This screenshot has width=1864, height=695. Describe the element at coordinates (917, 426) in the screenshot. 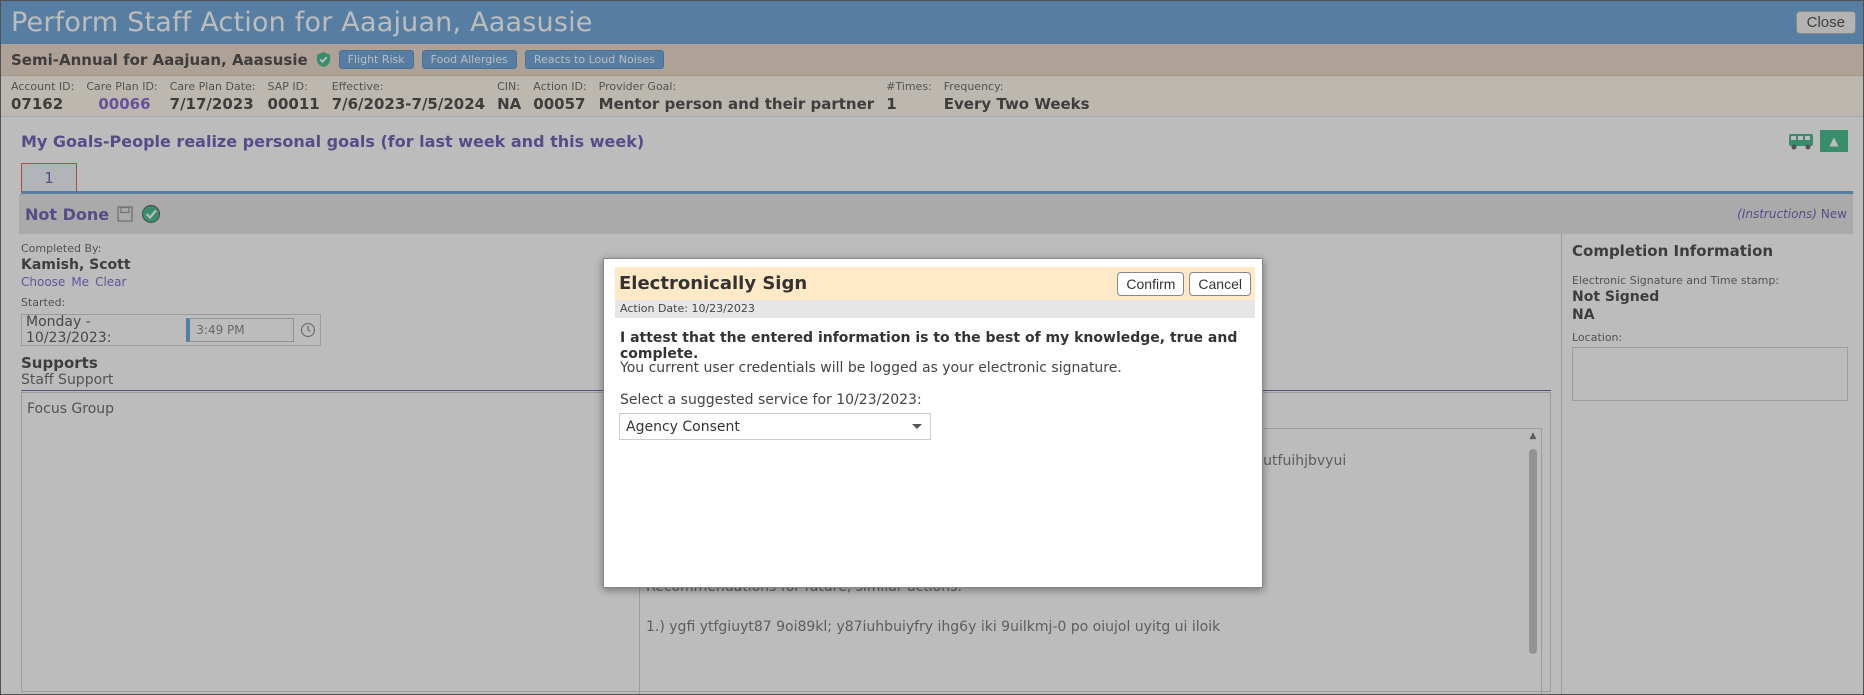

I see `chevron-down-icon` at that location.